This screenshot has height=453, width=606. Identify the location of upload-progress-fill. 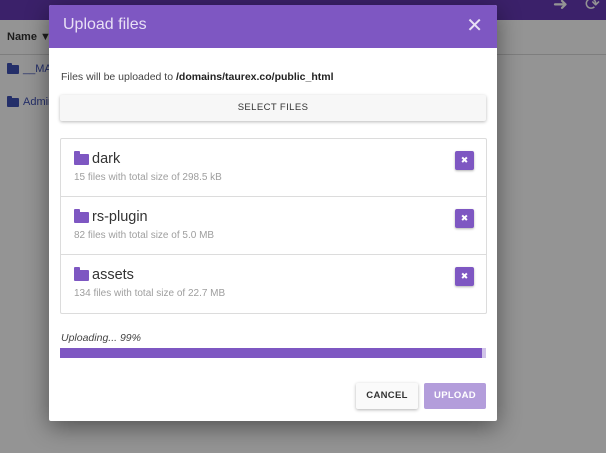
(271, 353).